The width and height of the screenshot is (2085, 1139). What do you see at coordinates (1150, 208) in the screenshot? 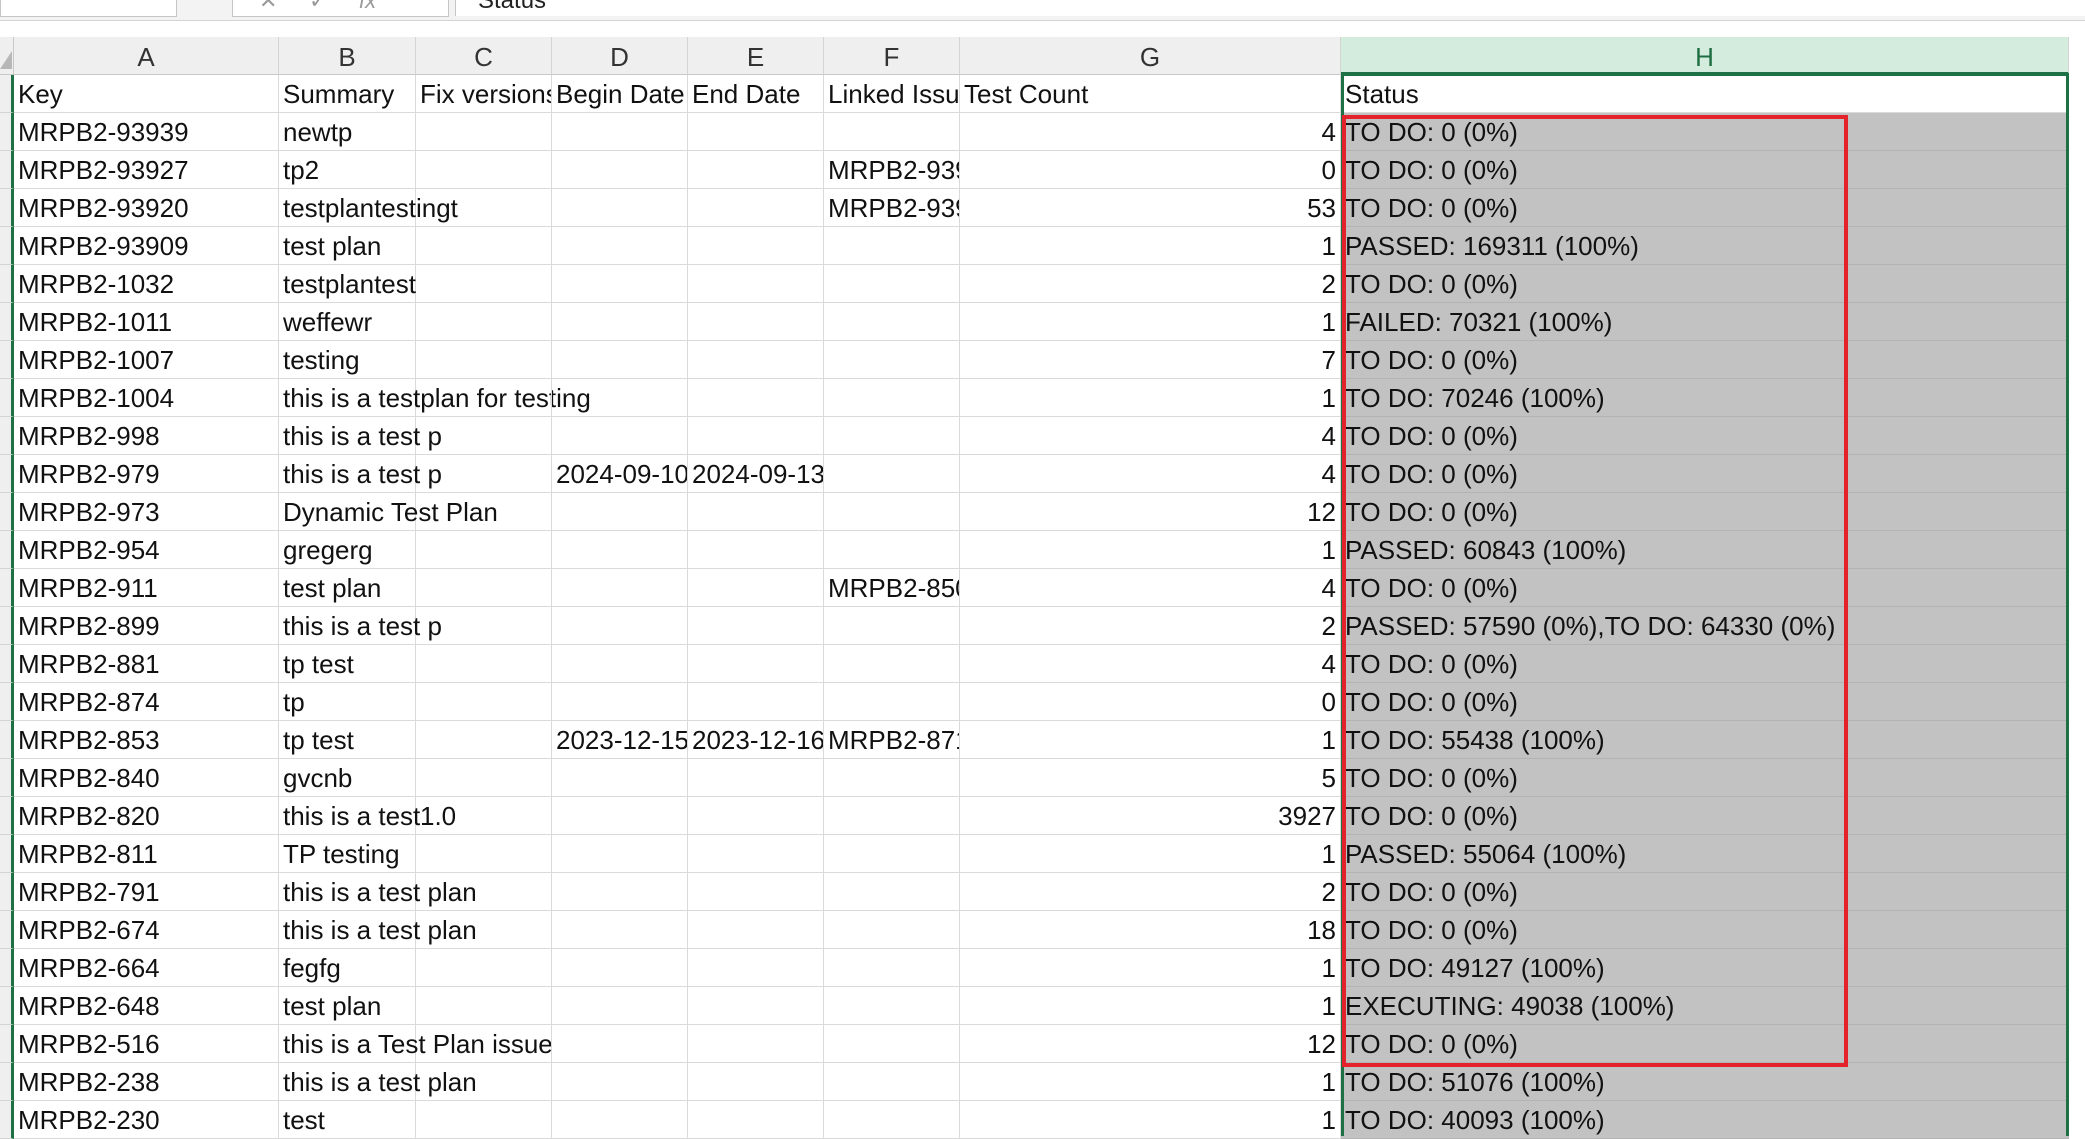
I see `cell-count: 53` at bounding box center [1150, 208].